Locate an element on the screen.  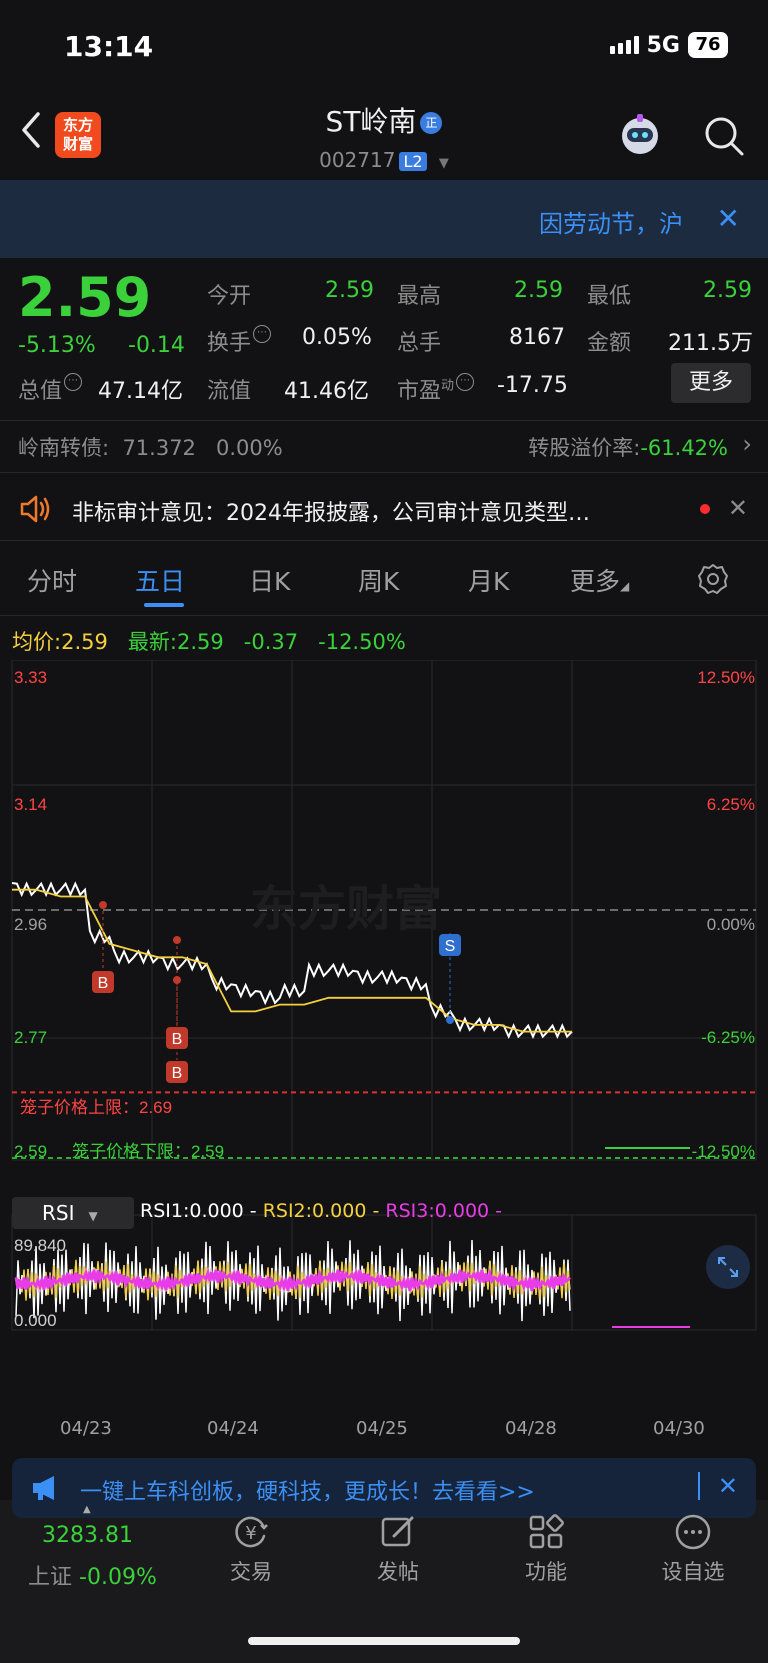
assistant-robot-icon is located at coordinates (640, 135).